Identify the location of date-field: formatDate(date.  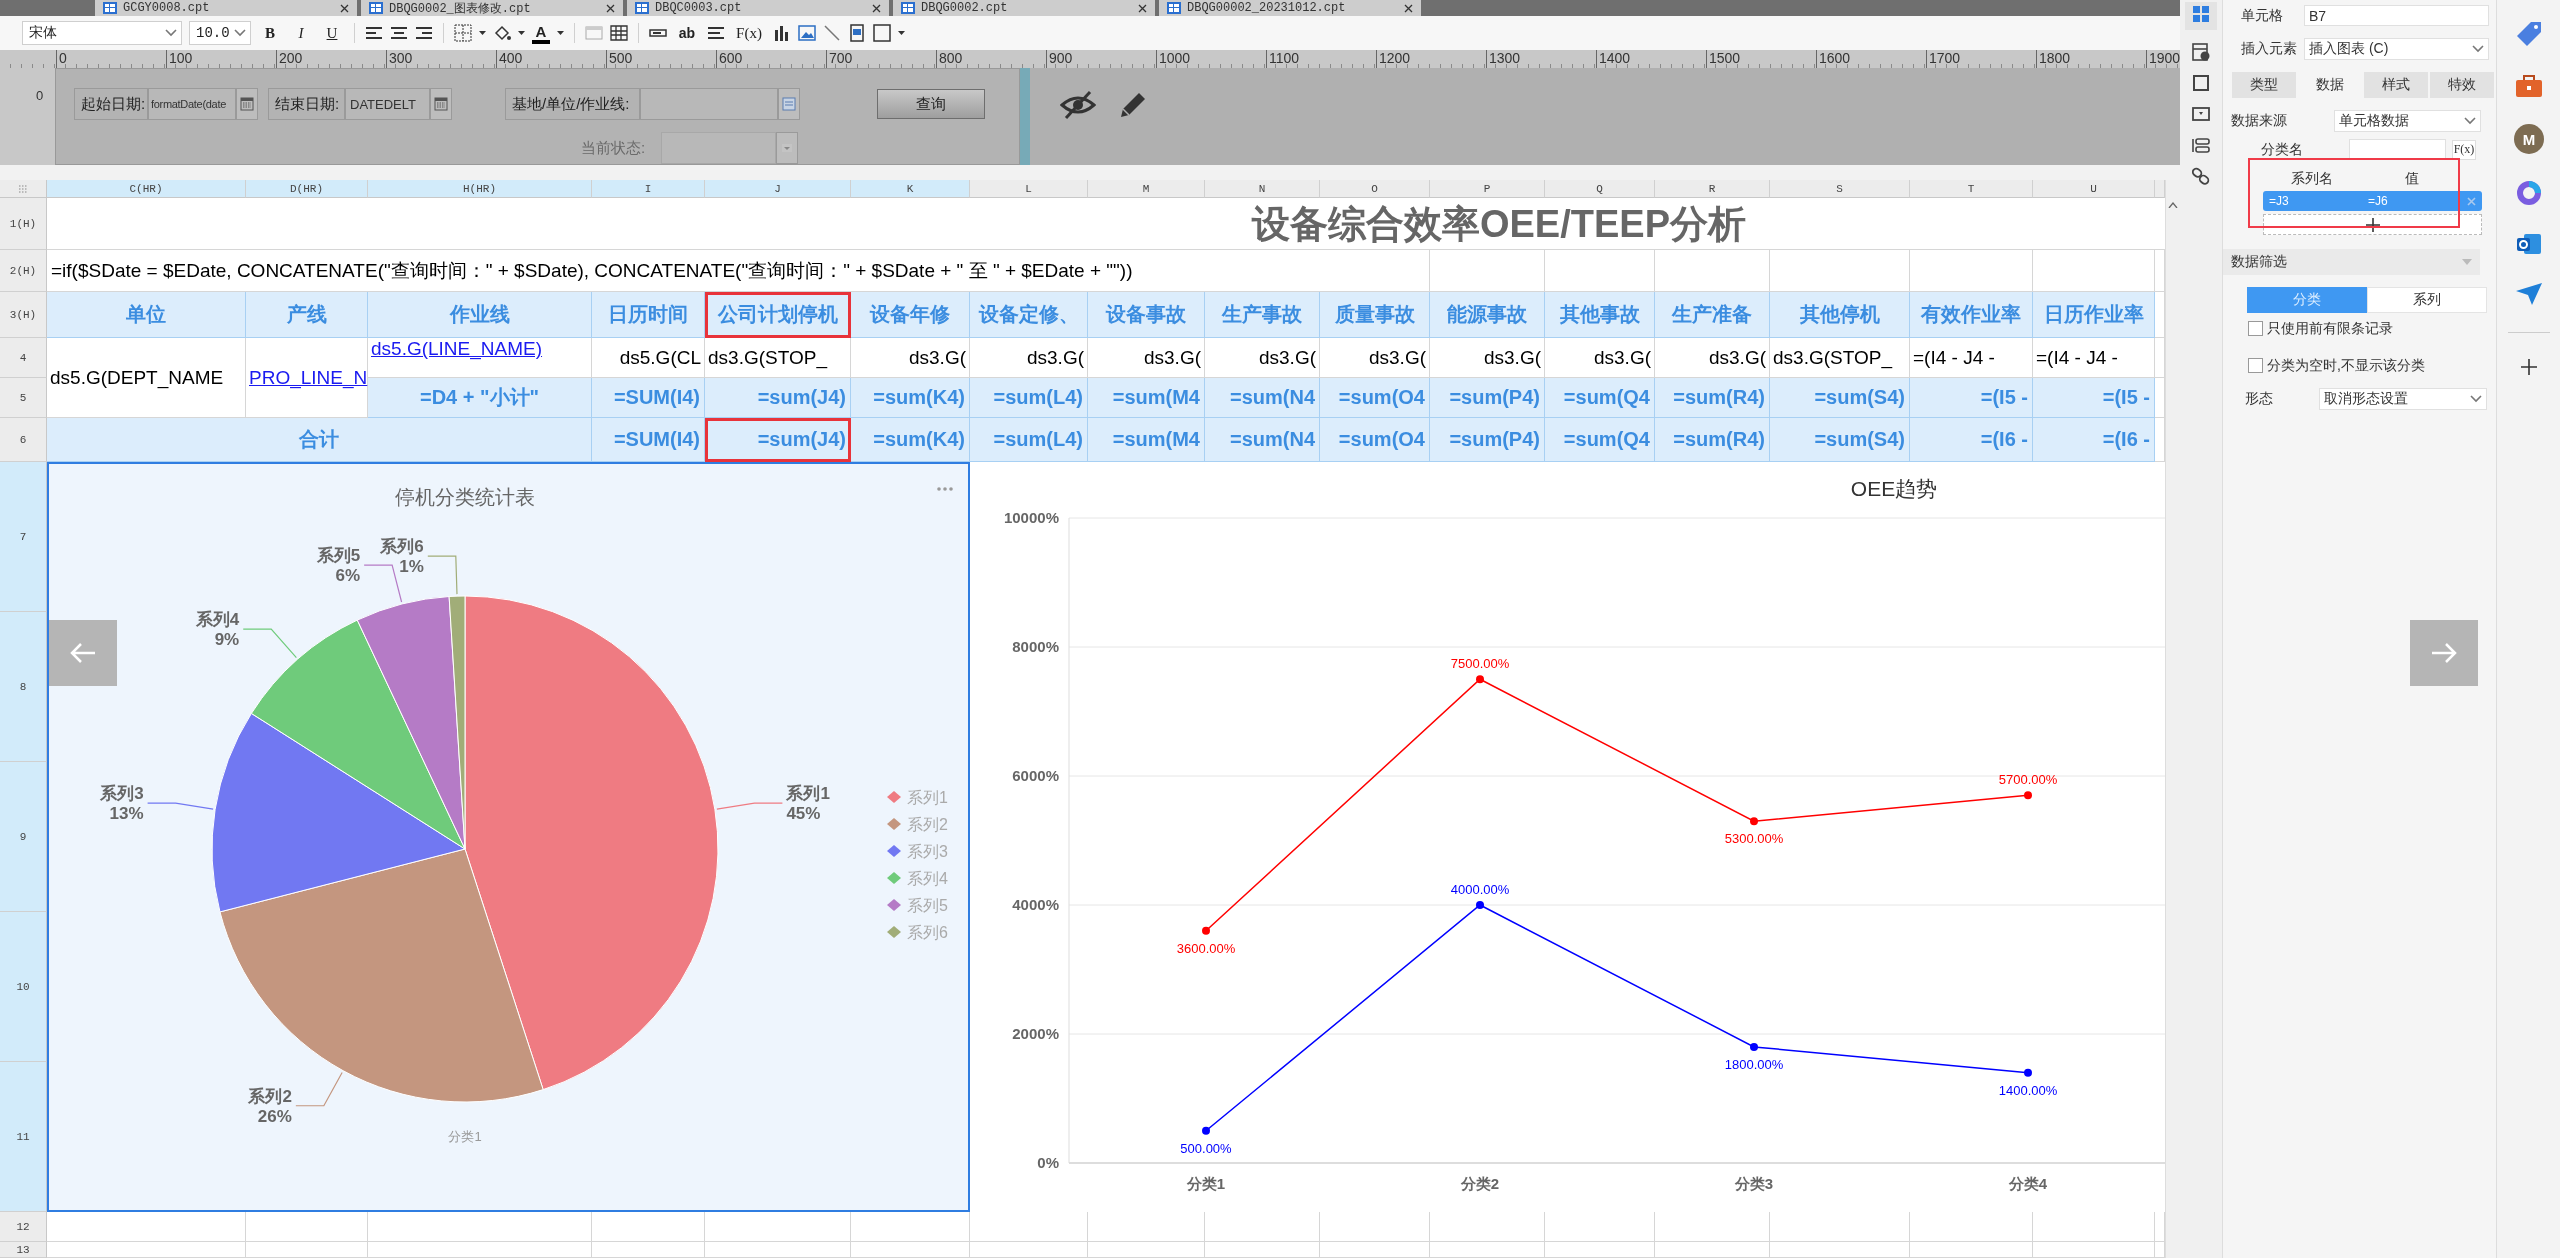
(192, 104).